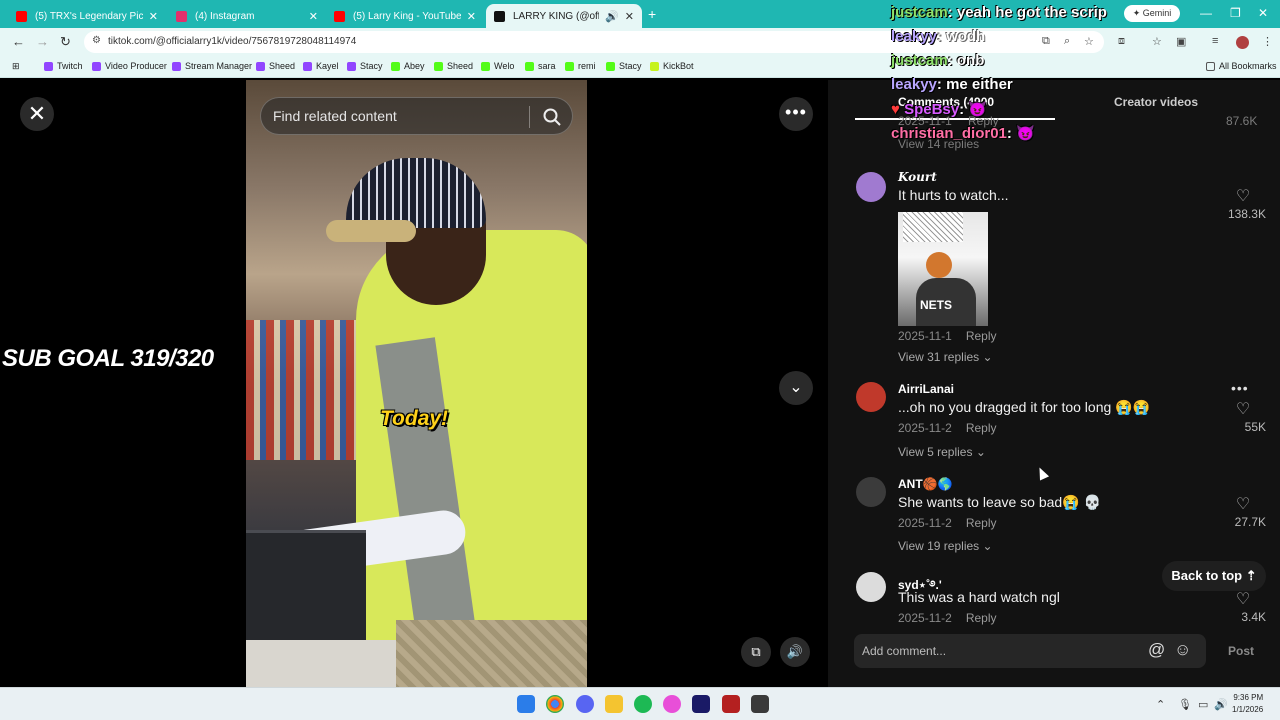 The image size is (1280, 720). Describe the element at coordinates (497, 66) in the screenshot. I see `bookmark-welo: Welo` at that location.